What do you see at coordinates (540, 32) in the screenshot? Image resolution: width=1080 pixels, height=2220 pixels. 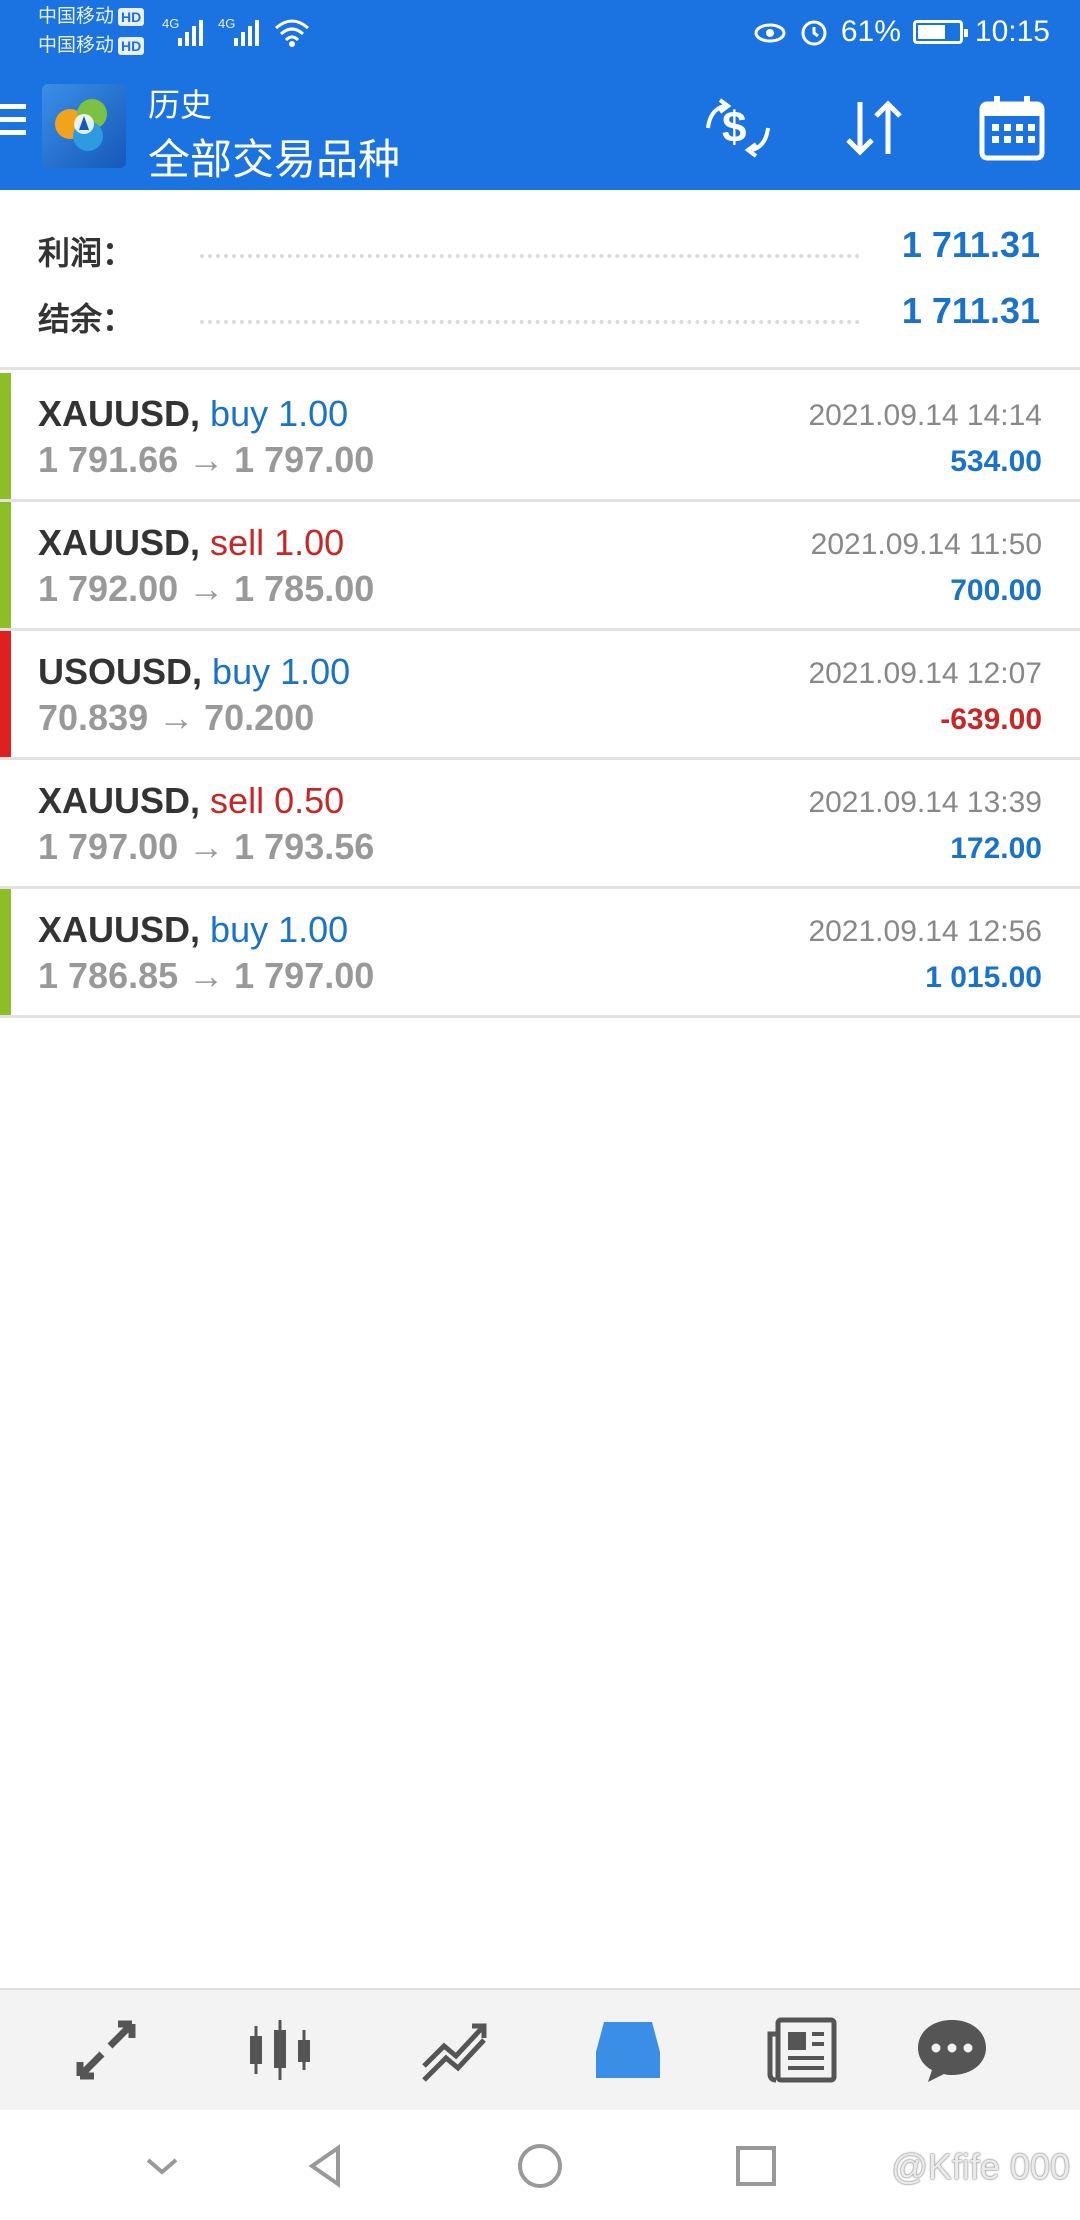 I see `status-bar: 中国移动 HD 中国移动 HD 4G 4G 61% 10:15` at bounding box center [540, 32].